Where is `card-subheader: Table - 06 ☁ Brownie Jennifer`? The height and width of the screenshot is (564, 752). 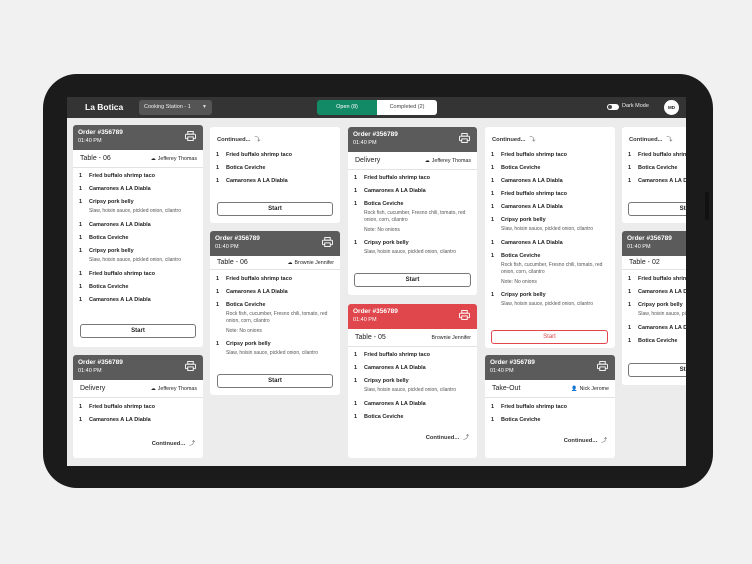 card-subheader: Table - 06 ☁ Brownie Jennifer is located at coordinates (275, 263).